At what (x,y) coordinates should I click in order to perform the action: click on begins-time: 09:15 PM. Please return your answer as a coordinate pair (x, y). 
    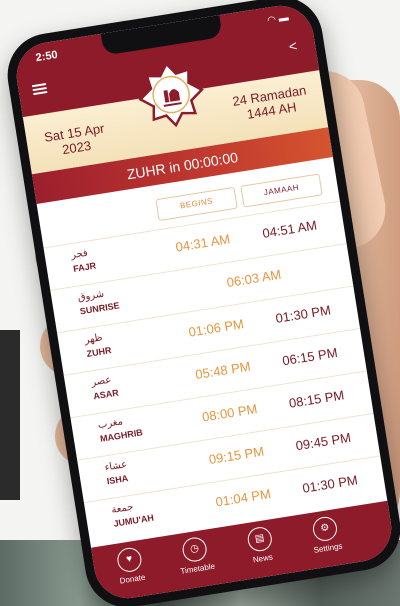
    Looking at the image, I should click on (236, 455).